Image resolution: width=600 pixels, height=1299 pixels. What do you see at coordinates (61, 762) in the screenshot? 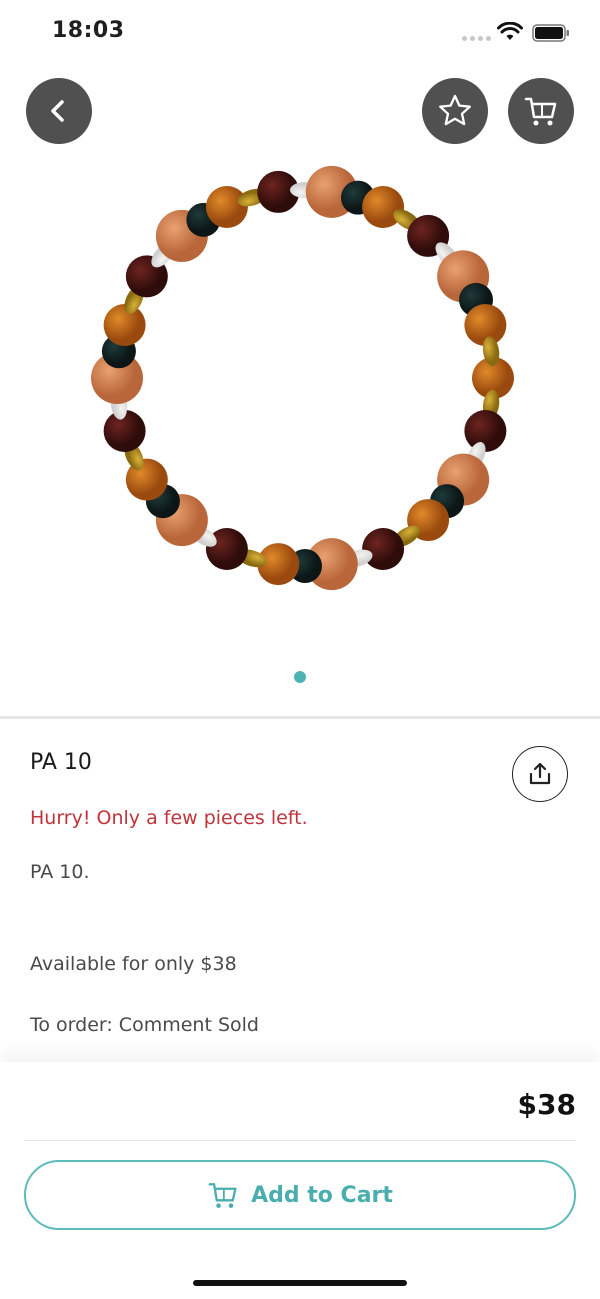
I see `product-title: PA 10` at bounding box center [61, 762].